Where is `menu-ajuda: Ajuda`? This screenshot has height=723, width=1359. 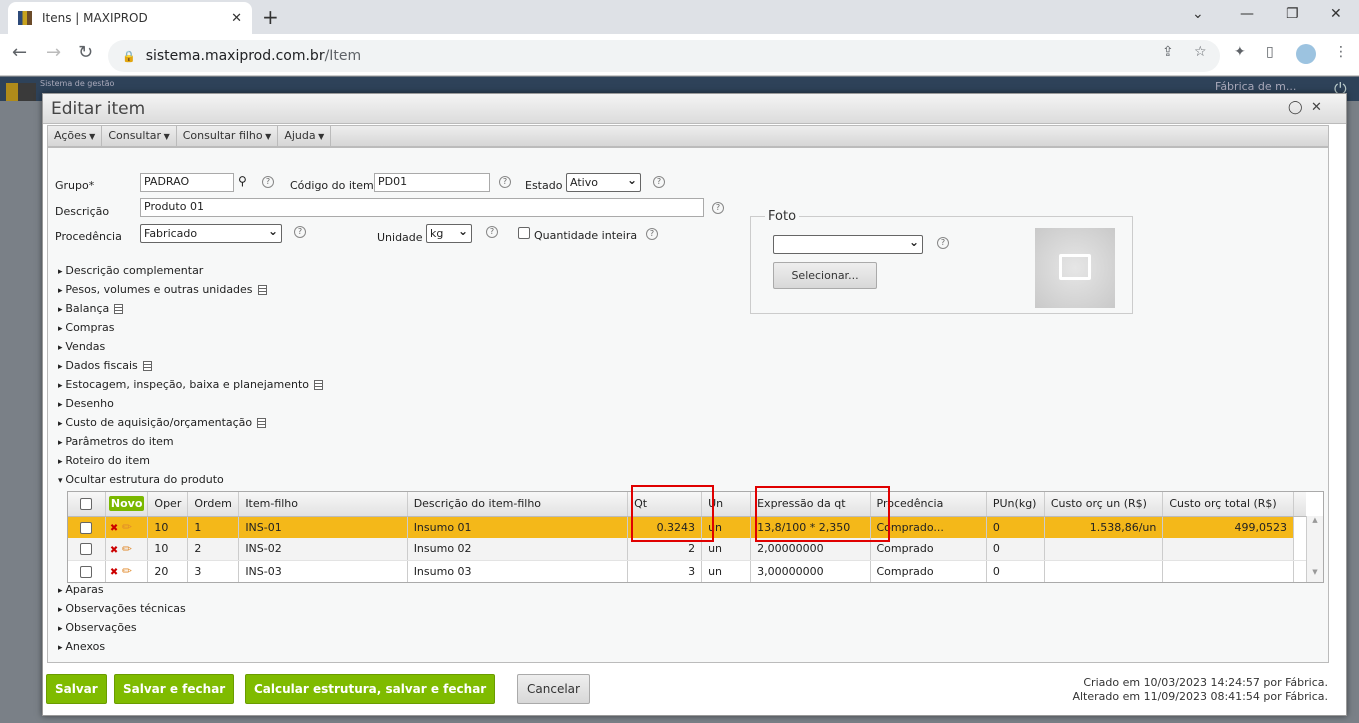
menu-ajuda: Ajuda is located at coordinates (305, 136).